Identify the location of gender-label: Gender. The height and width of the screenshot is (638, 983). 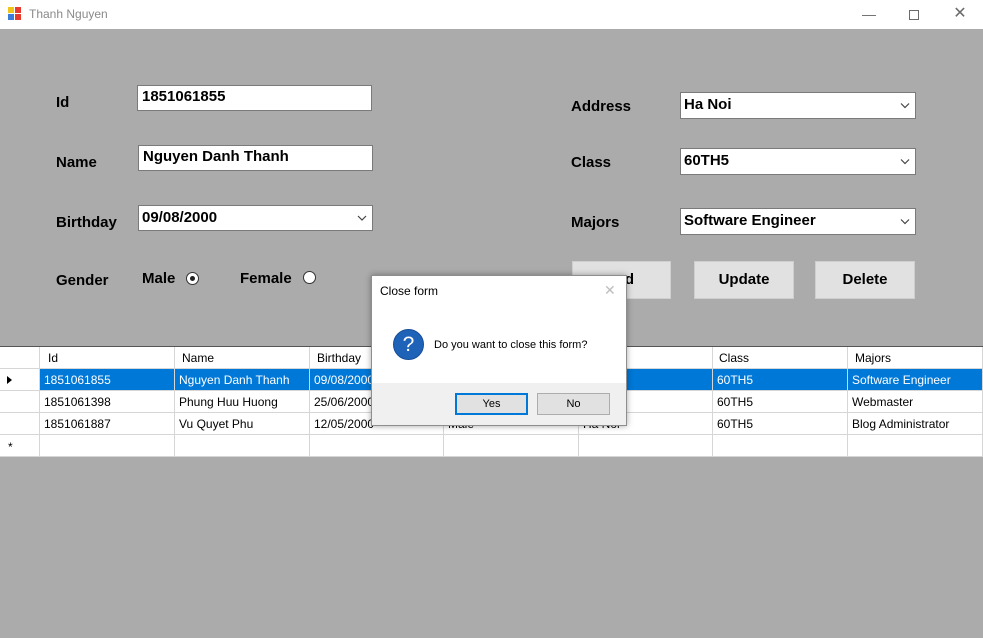
(82, 280).